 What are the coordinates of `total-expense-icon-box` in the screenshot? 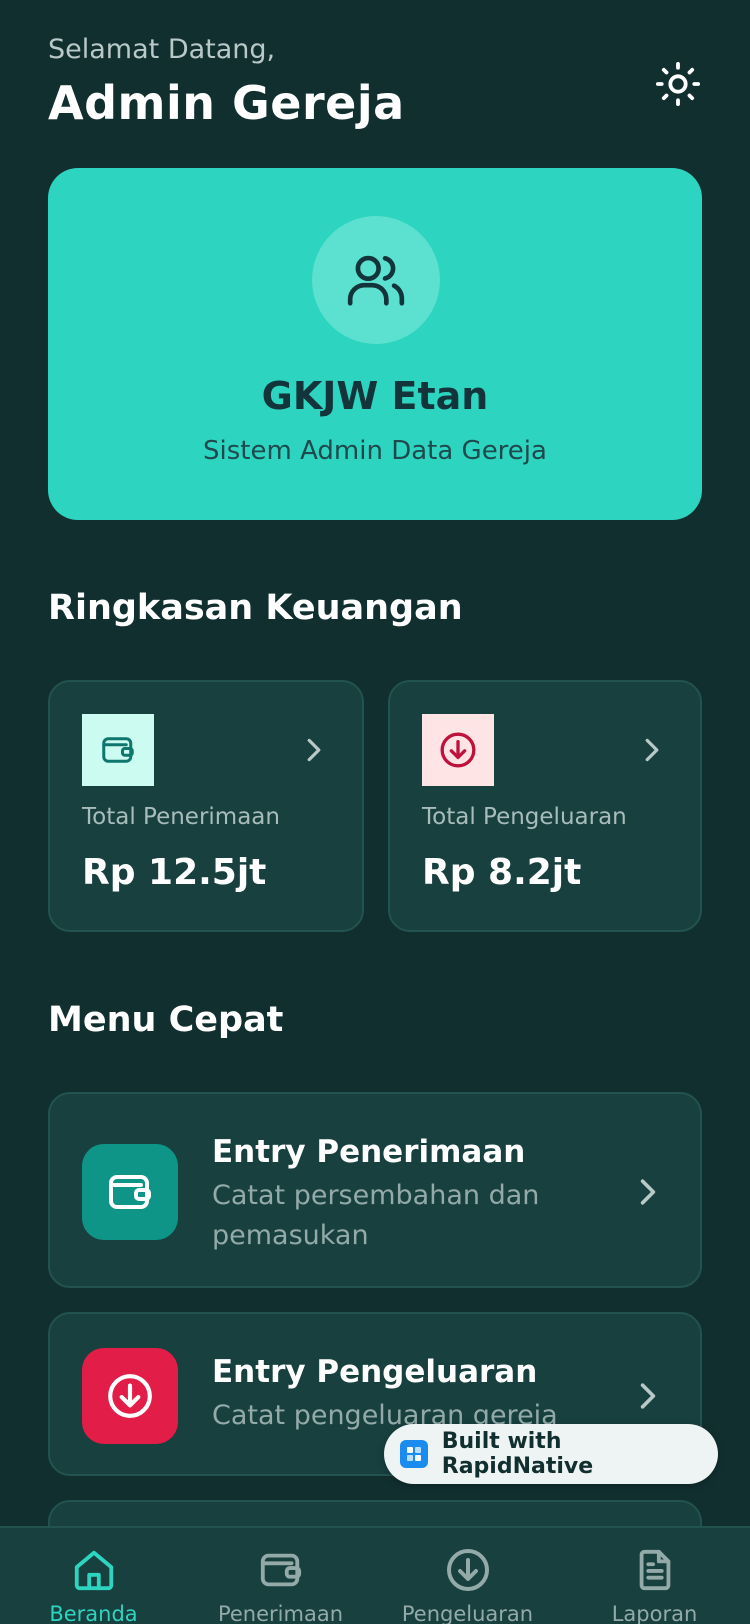 It's located at (458, 750).